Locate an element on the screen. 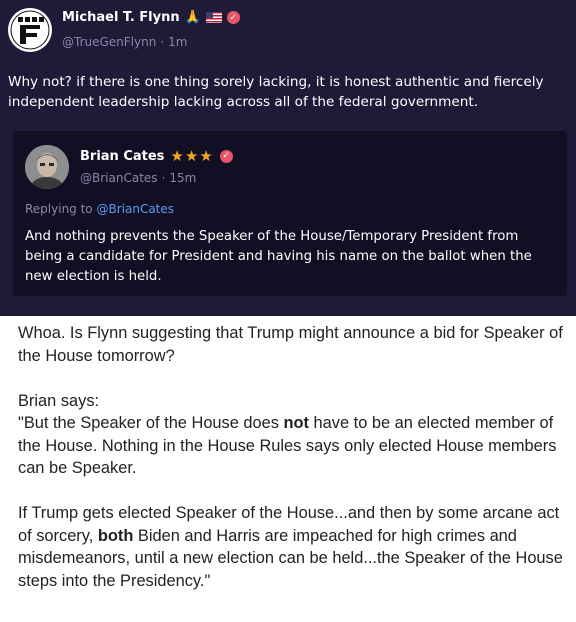  commentary-text: "But the Speaker of the House does is located at coordinates (151, 423).